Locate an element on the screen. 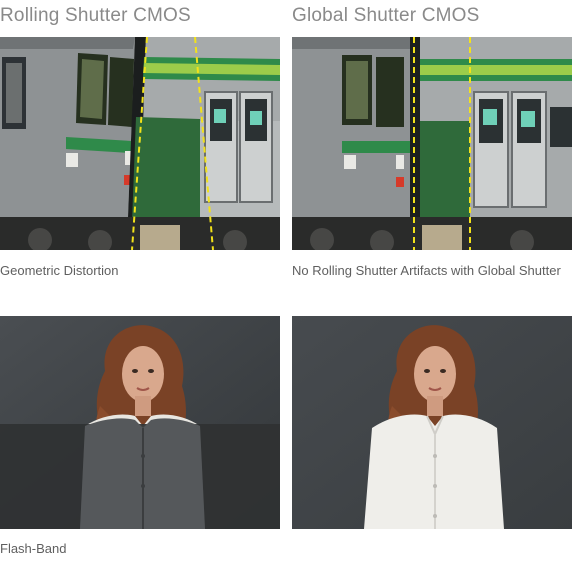 This screenshot has width=572, height=563. global-shutter-heading: Global Shutter CMOS is located at coordinates (386, 15).